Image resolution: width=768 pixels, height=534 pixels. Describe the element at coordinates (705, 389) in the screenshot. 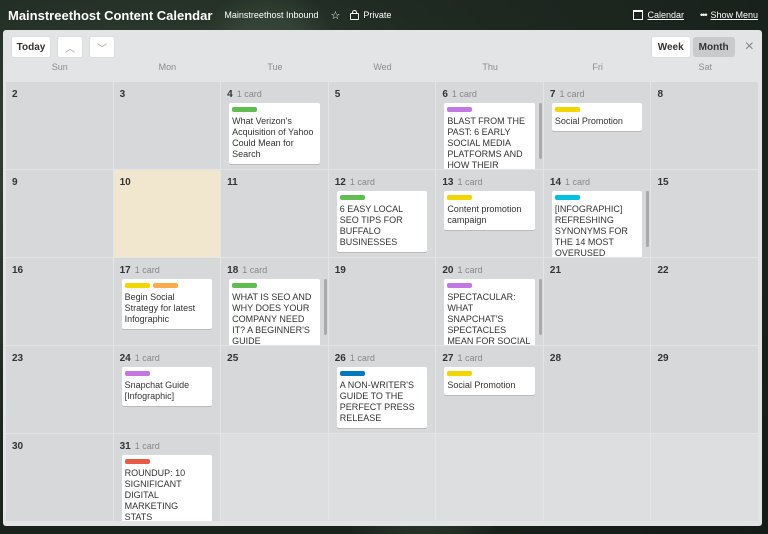

I see `day-cell-29: 29` at that location.